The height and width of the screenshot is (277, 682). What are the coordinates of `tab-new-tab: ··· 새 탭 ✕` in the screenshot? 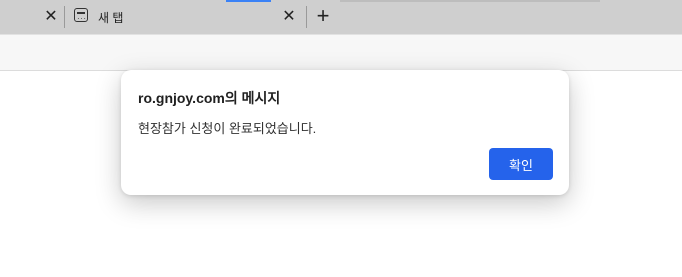 It's located at (186, 17).